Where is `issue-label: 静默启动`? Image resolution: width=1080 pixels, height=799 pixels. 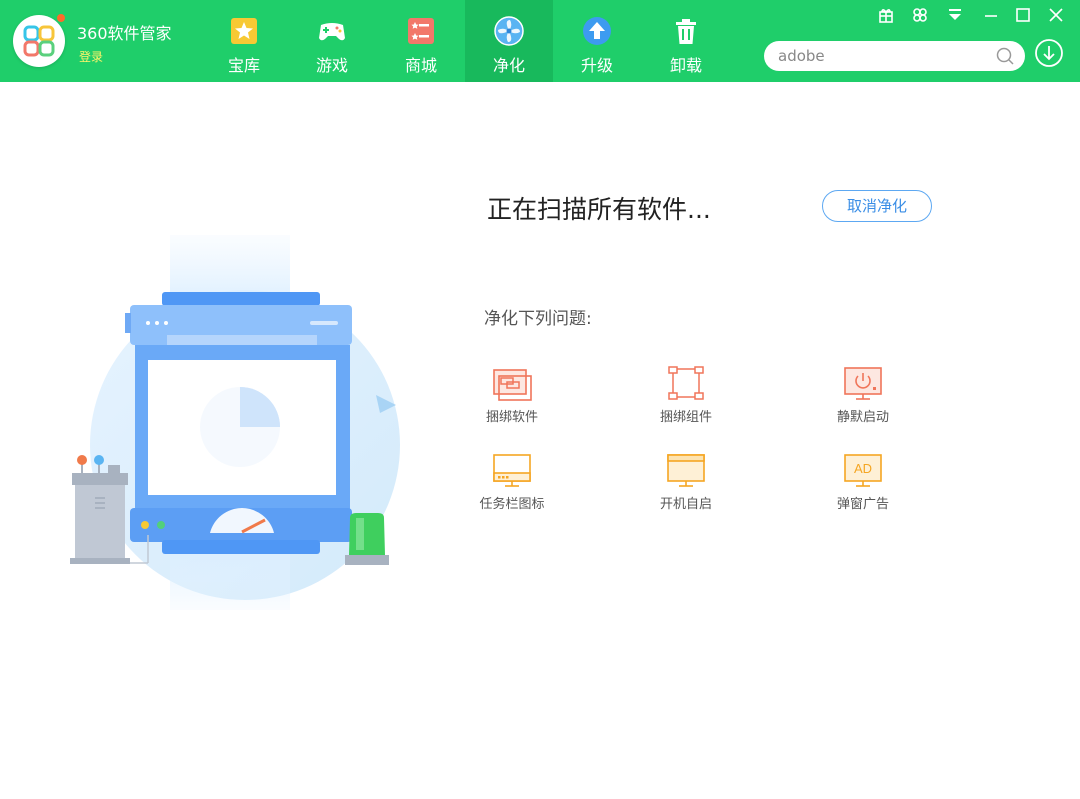
issue-label: 静默启动 is located at coordinates (863, 415).